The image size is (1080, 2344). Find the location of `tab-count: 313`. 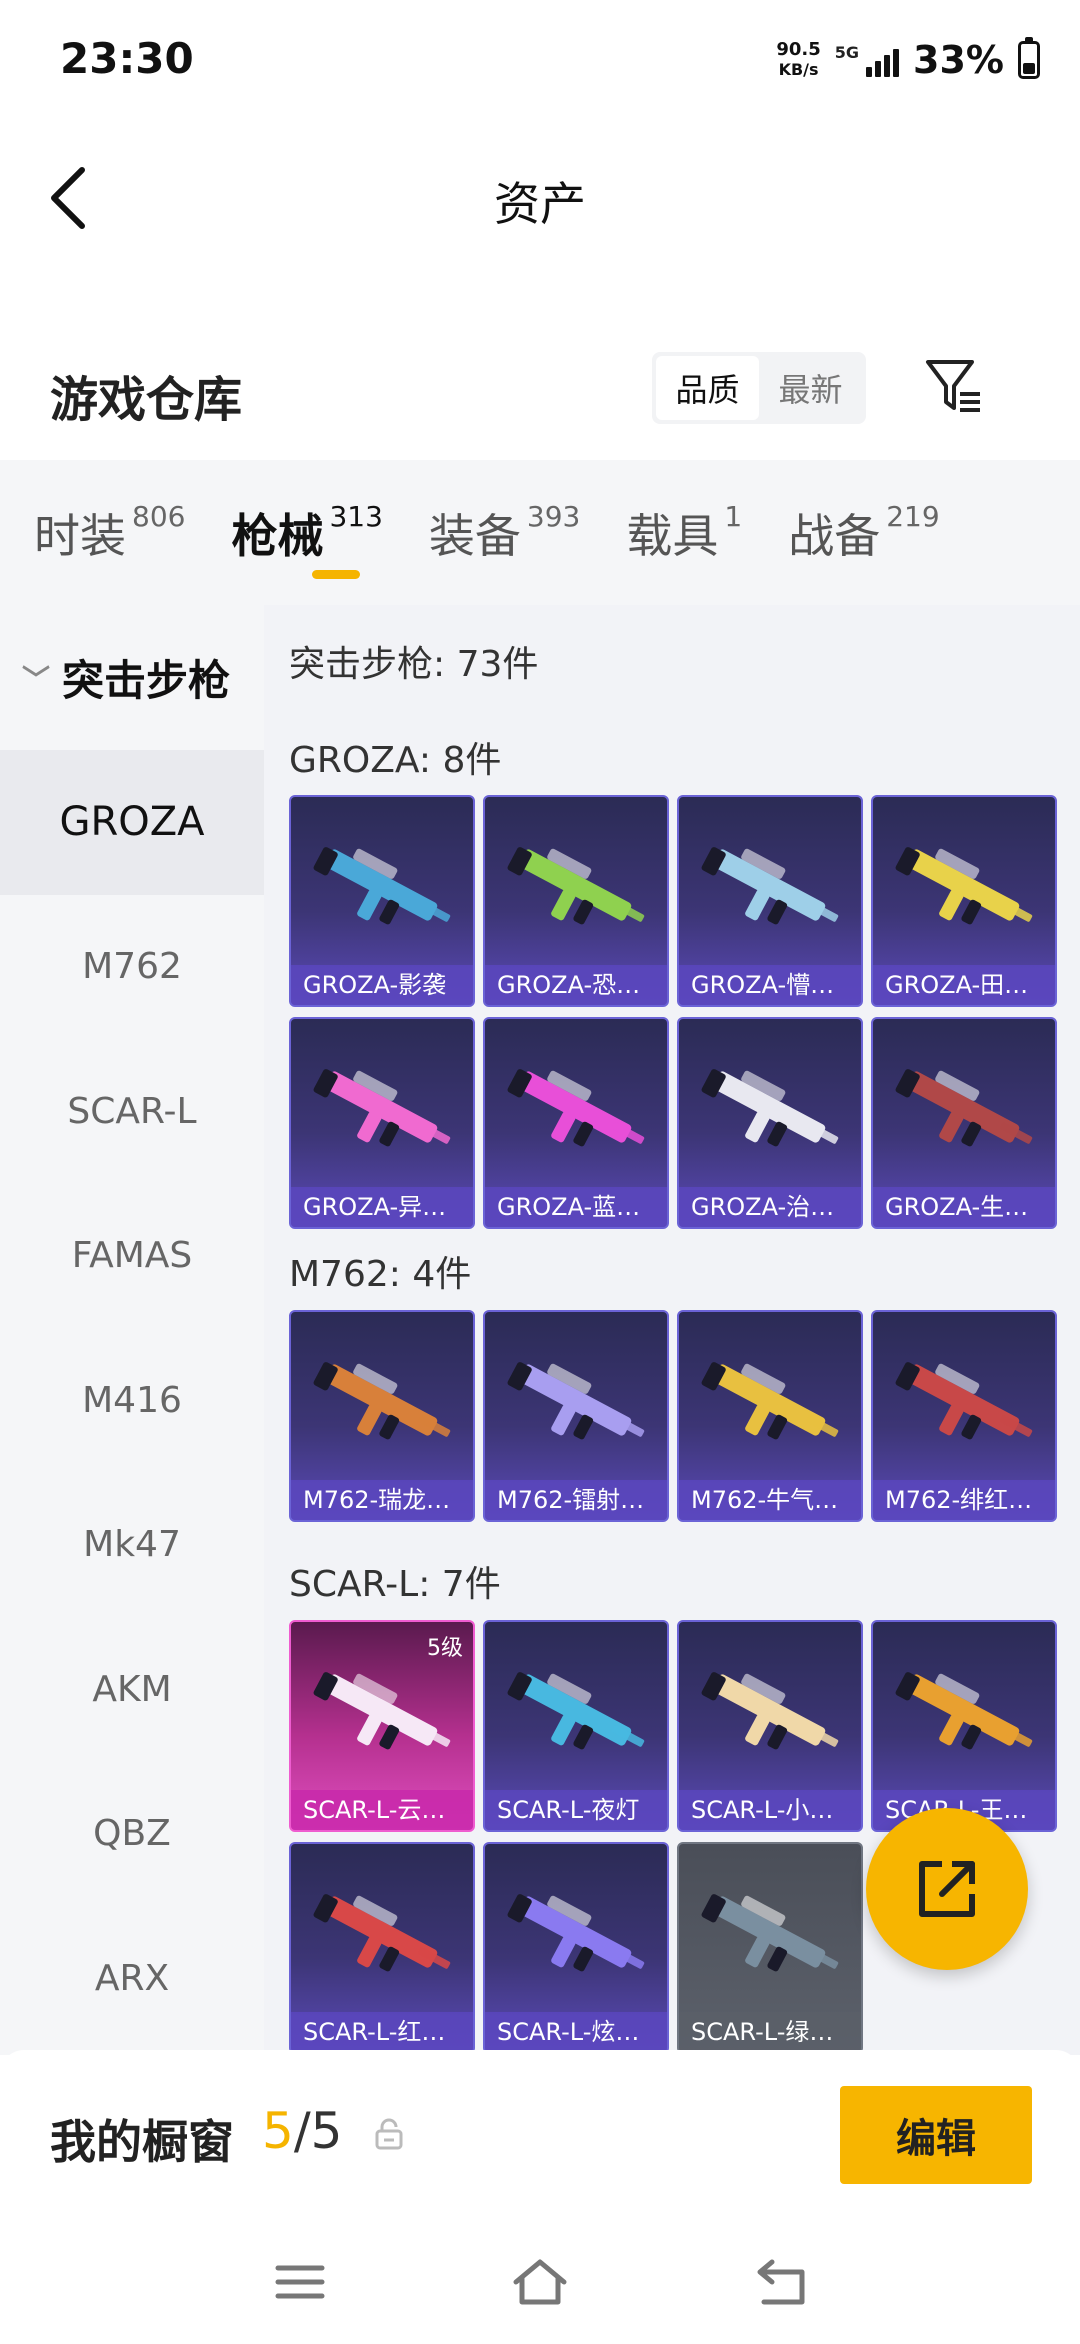

tab-count: 313 is located at coordinates (356, 516).